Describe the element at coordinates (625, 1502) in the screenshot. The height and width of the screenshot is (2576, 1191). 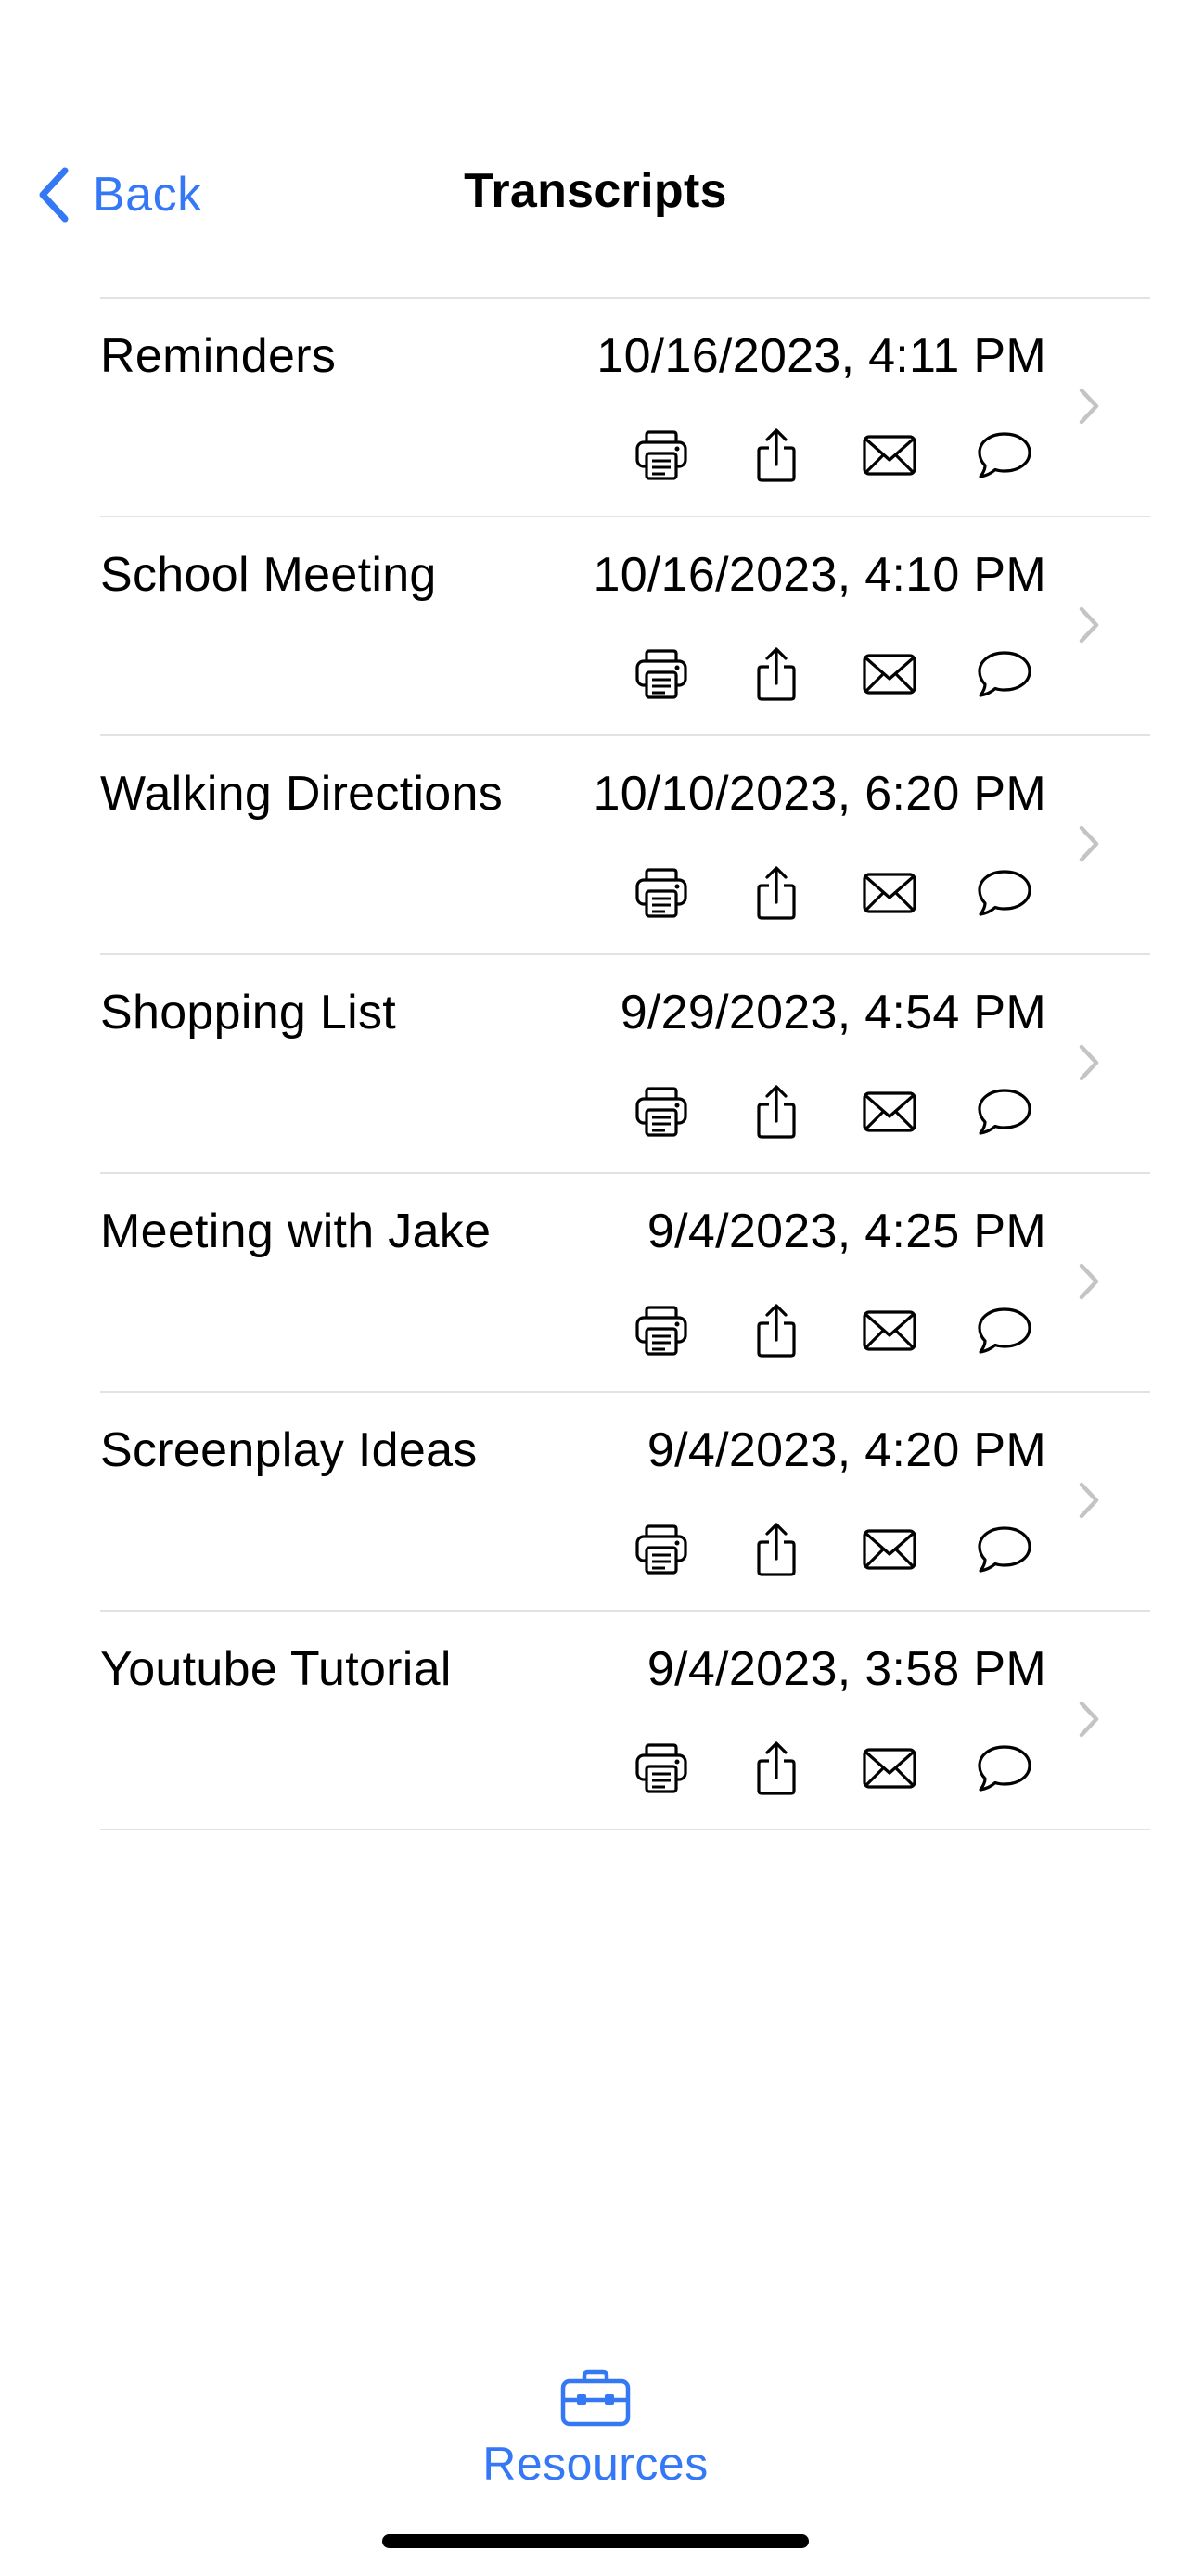
I see `transcript-row: Screenplay Ideas 9/4/2023, 4:20 PM` at that location.